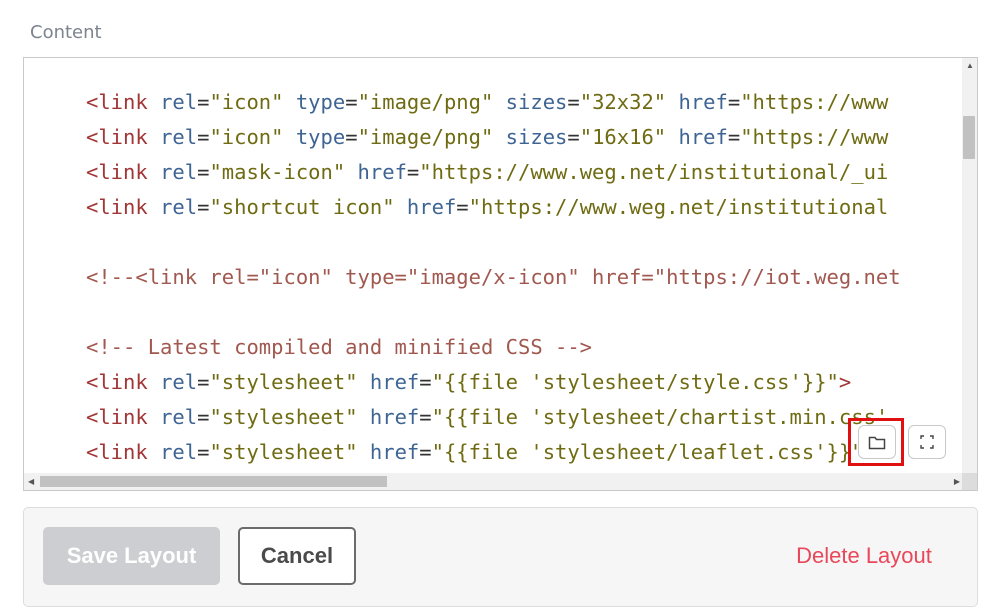 Image resolution: width=988 pixels, height=607 pixels. What do you see at coordinates (647, 452) in the screenshot?
I see `code-token: "{{file 'stylesheet/leaflet.css'}}"` at bounding box center [647, 452].